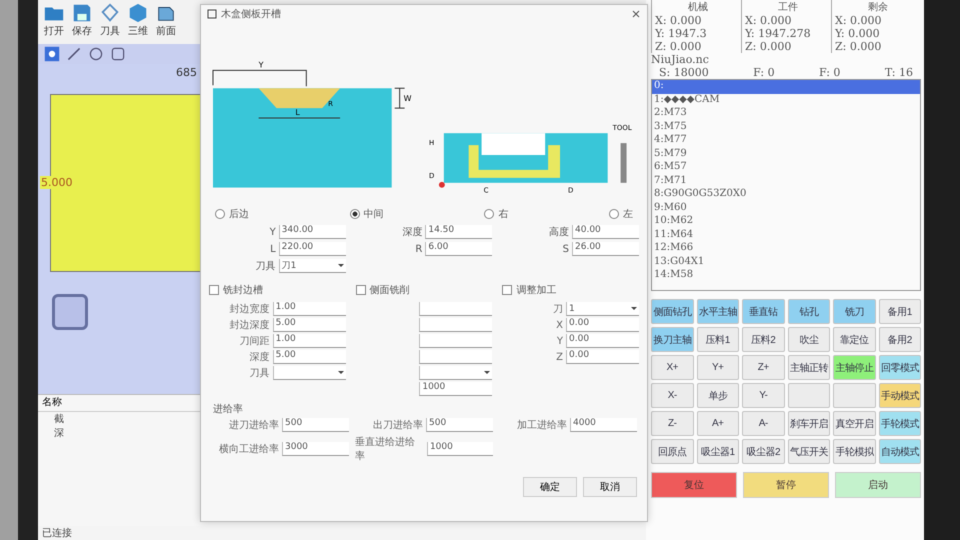 The width and height of the screenshot is (960, 540). What do you see at coordinates (610, 487) in the screenshot?
I see `dialog-button: 取消` at bounding box center [610, 487].